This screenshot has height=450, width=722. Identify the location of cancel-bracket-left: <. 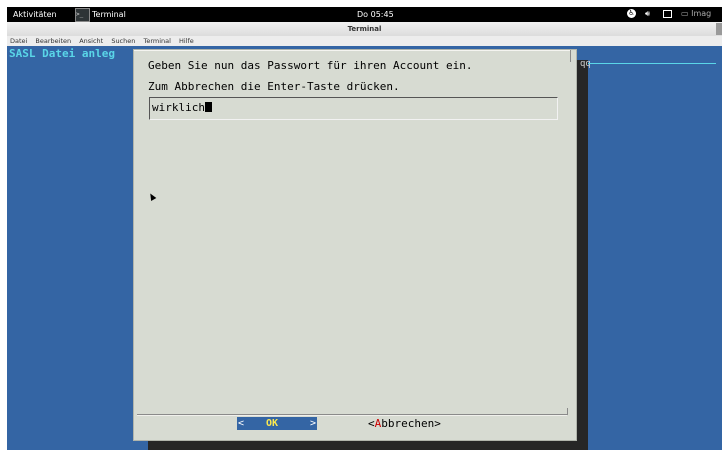
(371, 423).